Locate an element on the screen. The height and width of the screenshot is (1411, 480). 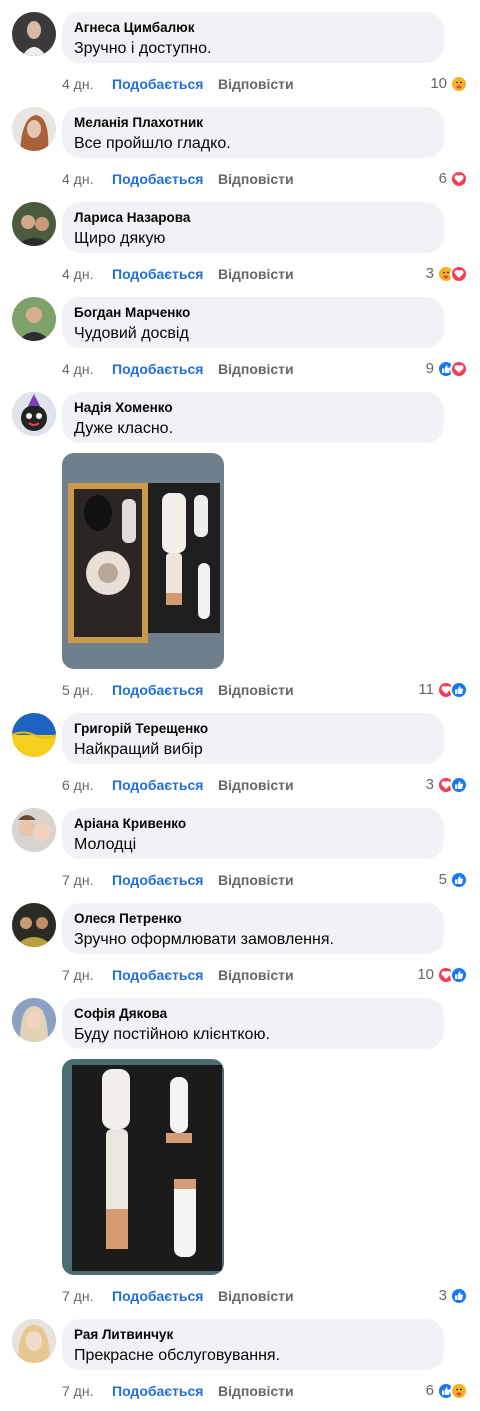
comment-author: Григорій Терещенко is located at coordinates (253, 729).